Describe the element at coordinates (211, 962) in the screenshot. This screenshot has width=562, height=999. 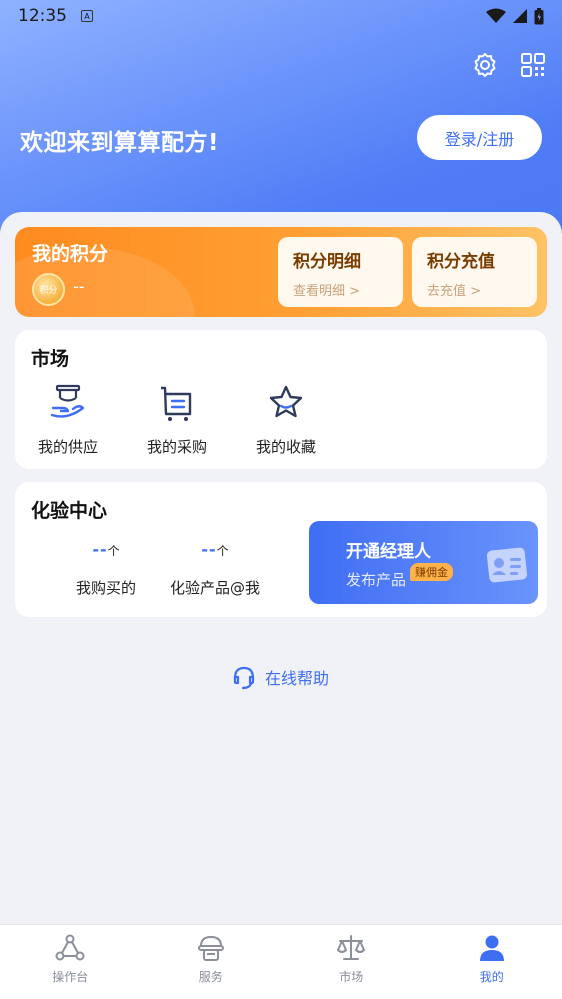
I see `tab-service: 服务` at that location.